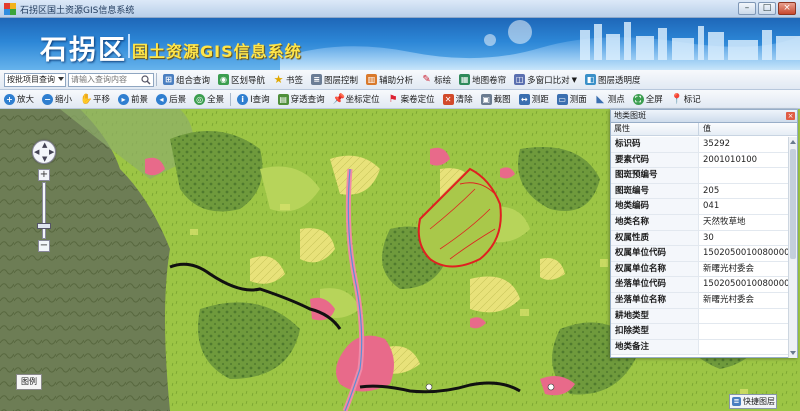  What do you see at coordinates (700, 300) in the screenshot?
I see `table-row: 坐落单位名称 新曙光村委会` at bounding box center [700, 300].